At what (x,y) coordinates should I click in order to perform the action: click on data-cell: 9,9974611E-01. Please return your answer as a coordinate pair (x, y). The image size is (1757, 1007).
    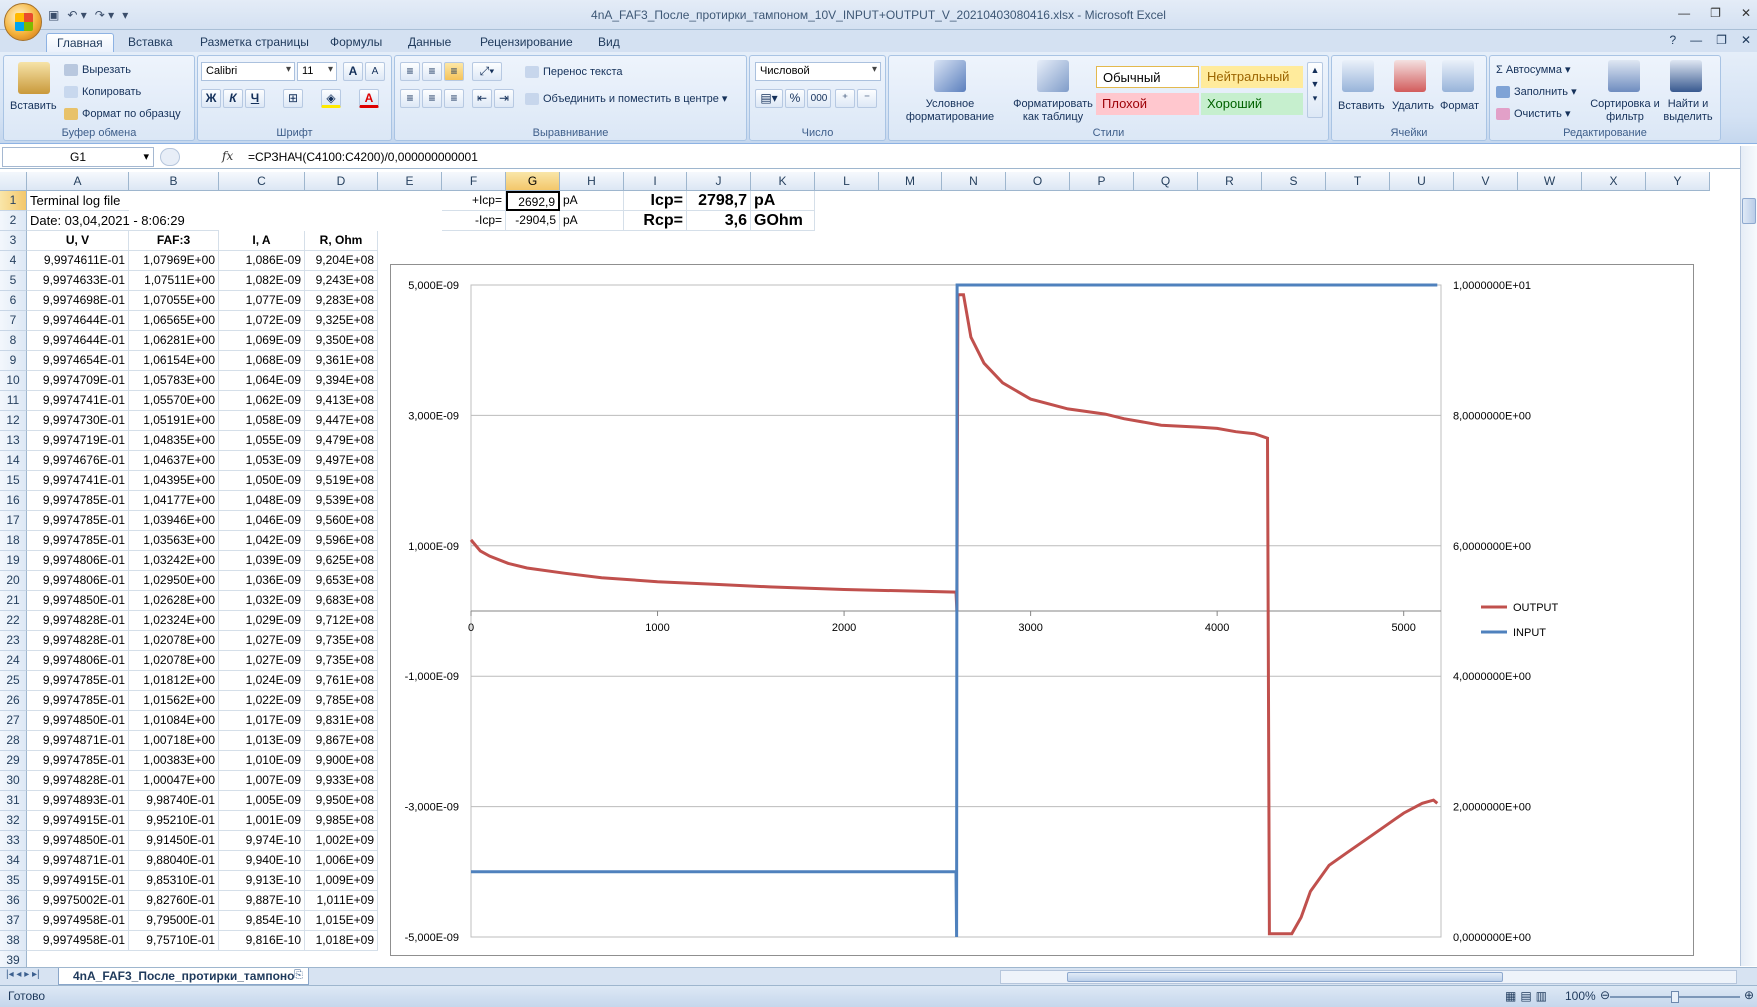
    Looking at the image, I should click on (78, 261).